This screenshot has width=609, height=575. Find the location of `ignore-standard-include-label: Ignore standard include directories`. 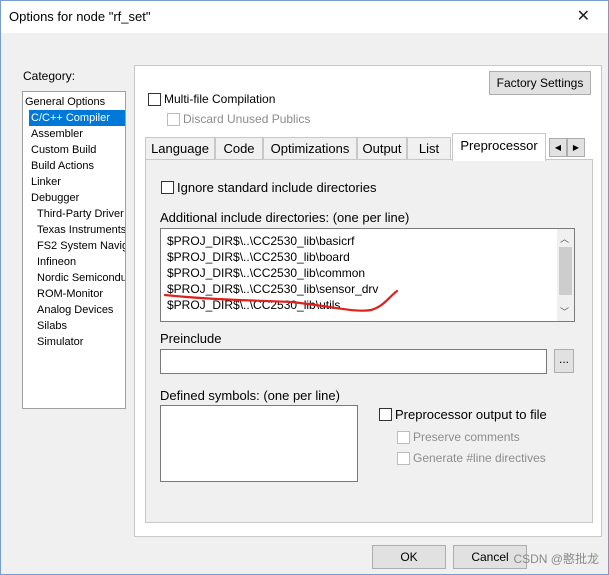

ignore-standard-include-label: Ignore standard include directories is located at coordinates (277, 187).